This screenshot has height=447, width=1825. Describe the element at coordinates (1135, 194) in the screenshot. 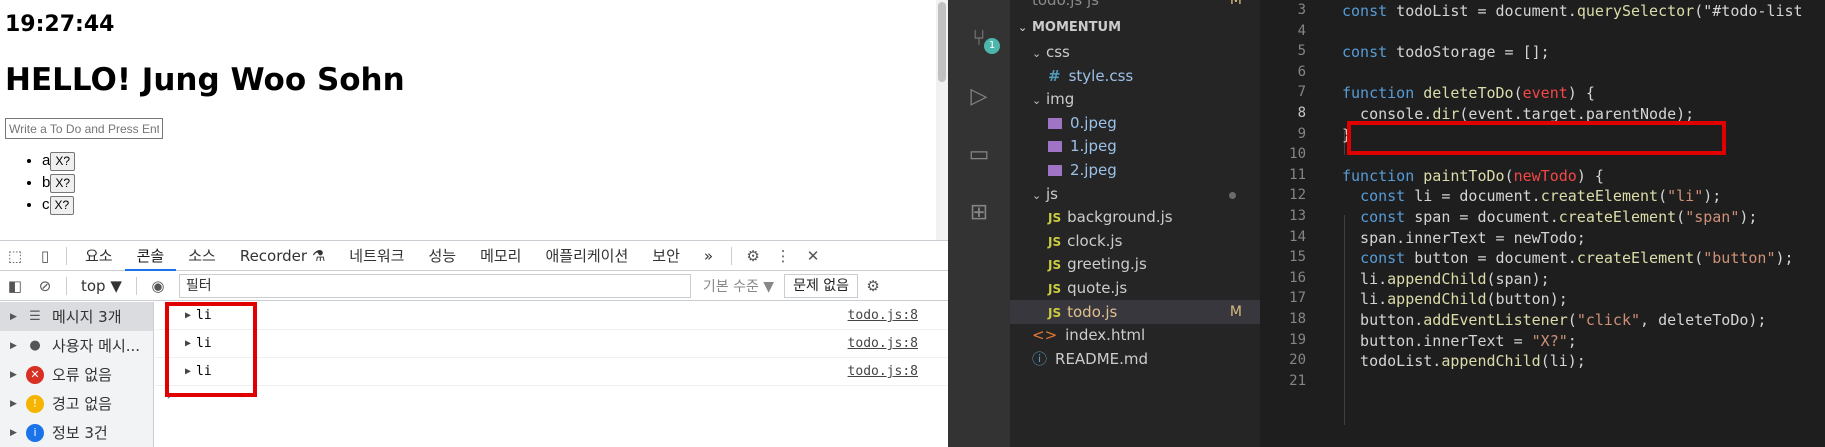

I see `folder-item: ⌄ js` at that location.